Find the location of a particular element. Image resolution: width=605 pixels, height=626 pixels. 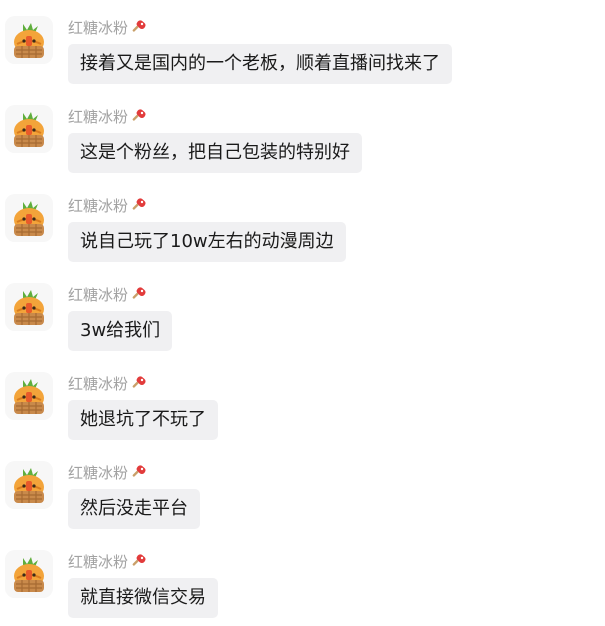

chat-message: 红糖冰粉 3w给我们 is located at coordinates (302, 319).